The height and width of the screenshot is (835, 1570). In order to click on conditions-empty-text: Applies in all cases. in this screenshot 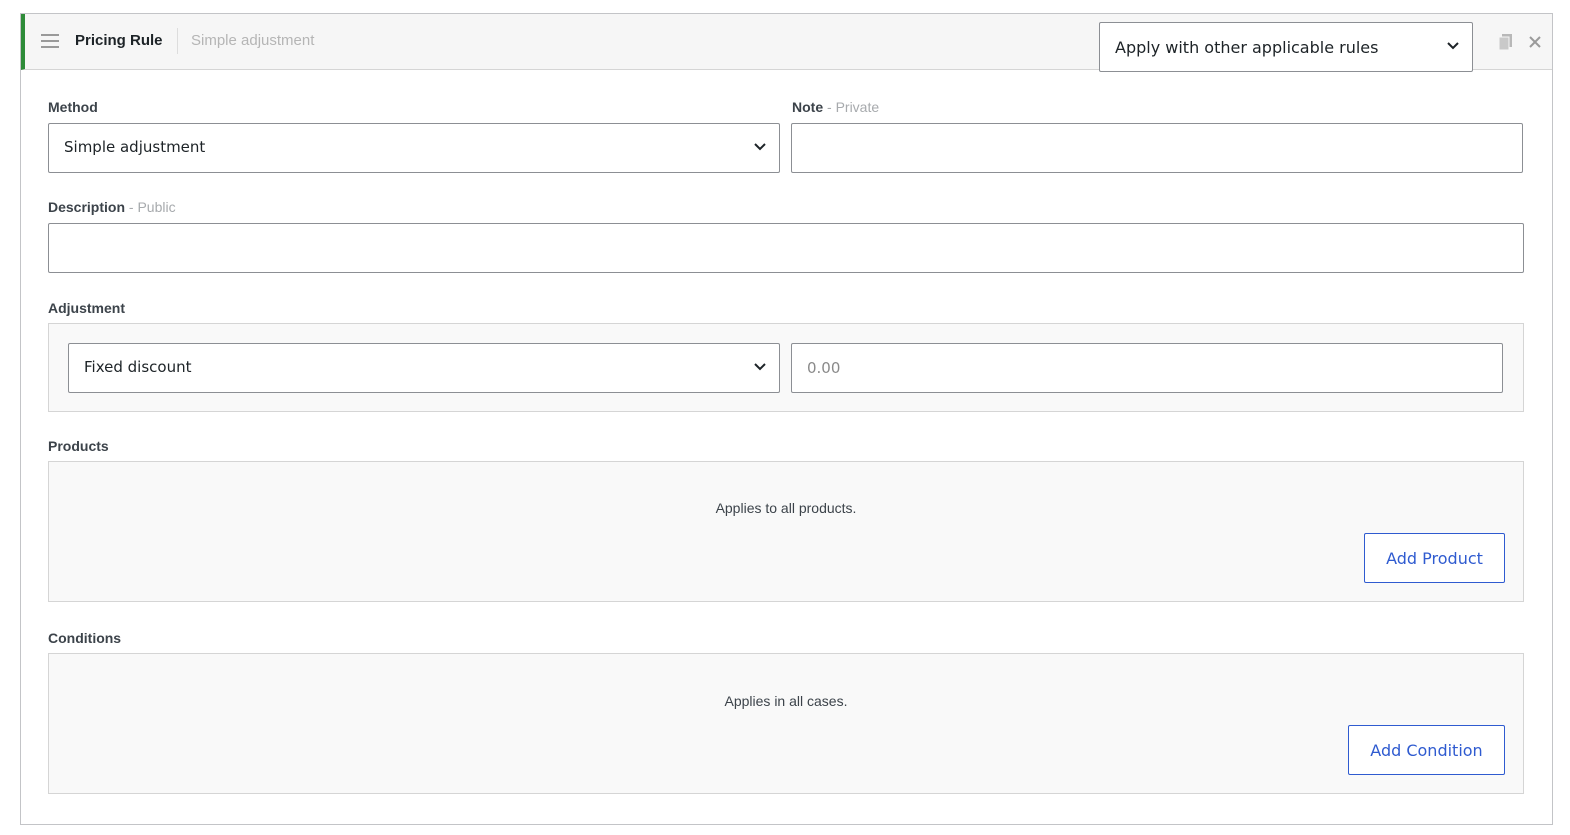, I will do `click(786, 701)`.